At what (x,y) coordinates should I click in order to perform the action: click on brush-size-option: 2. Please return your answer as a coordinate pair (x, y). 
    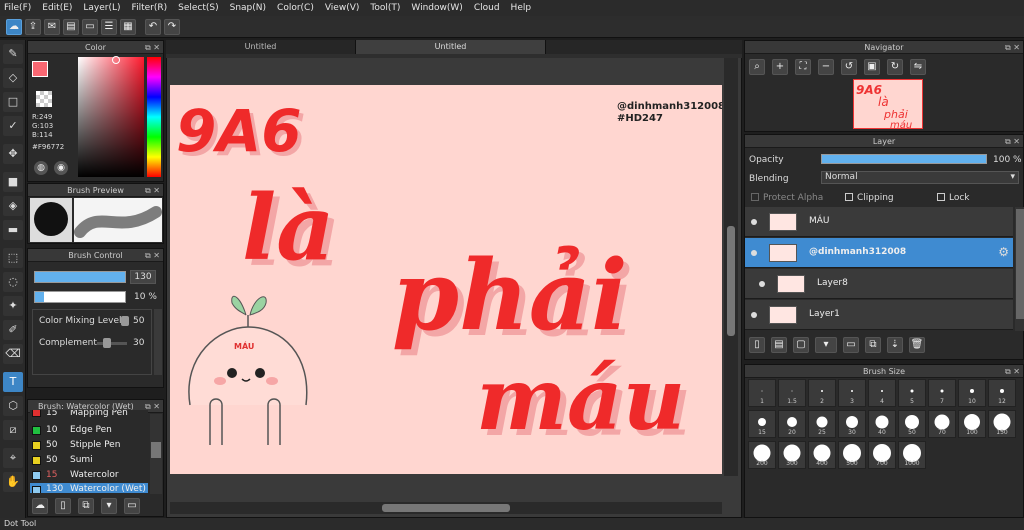
    Looking at the image, I should click on (822, 393).